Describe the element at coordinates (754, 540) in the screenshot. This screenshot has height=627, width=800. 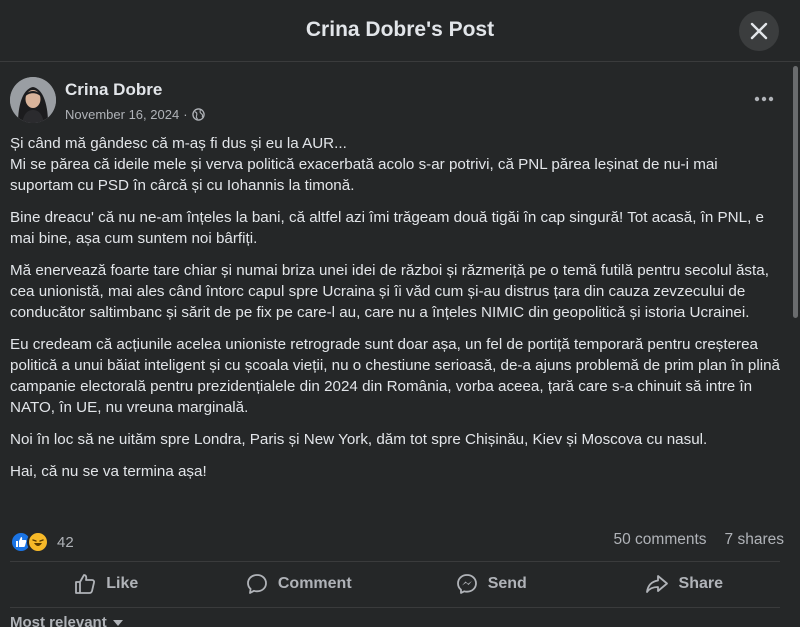
I see `shares-count: 7 shares` at that location.